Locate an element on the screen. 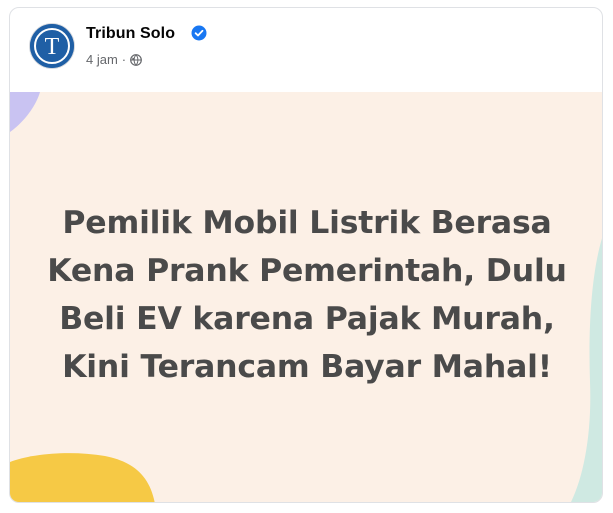 The height and width of the screenshot is (513, 613). tribun-logo-icon: T is located at coordinates (52, 46).